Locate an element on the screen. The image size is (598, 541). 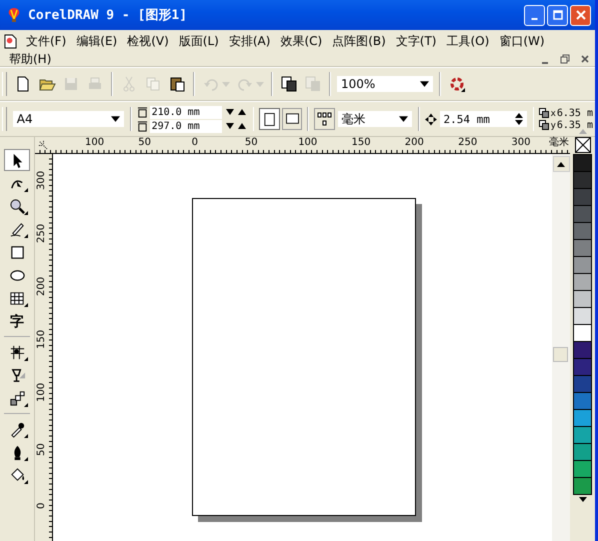
ruler-origin-icon is located at coordinates (43, 145).